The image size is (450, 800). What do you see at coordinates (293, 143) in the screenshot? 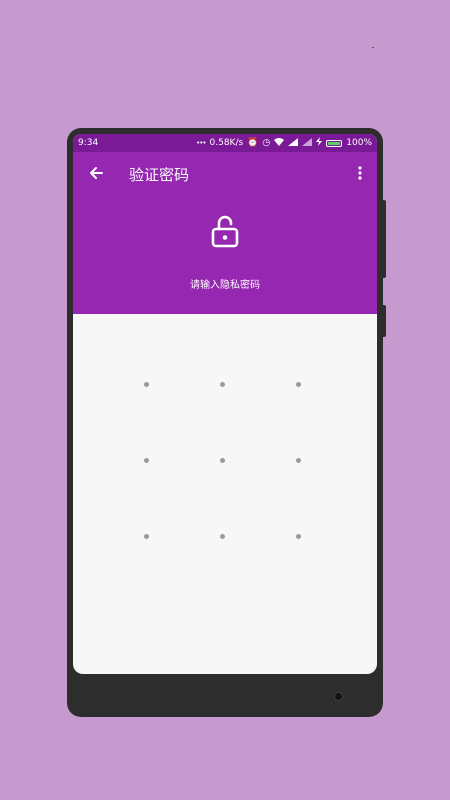
I see `signal-icon` at bounding box center [293, 143].